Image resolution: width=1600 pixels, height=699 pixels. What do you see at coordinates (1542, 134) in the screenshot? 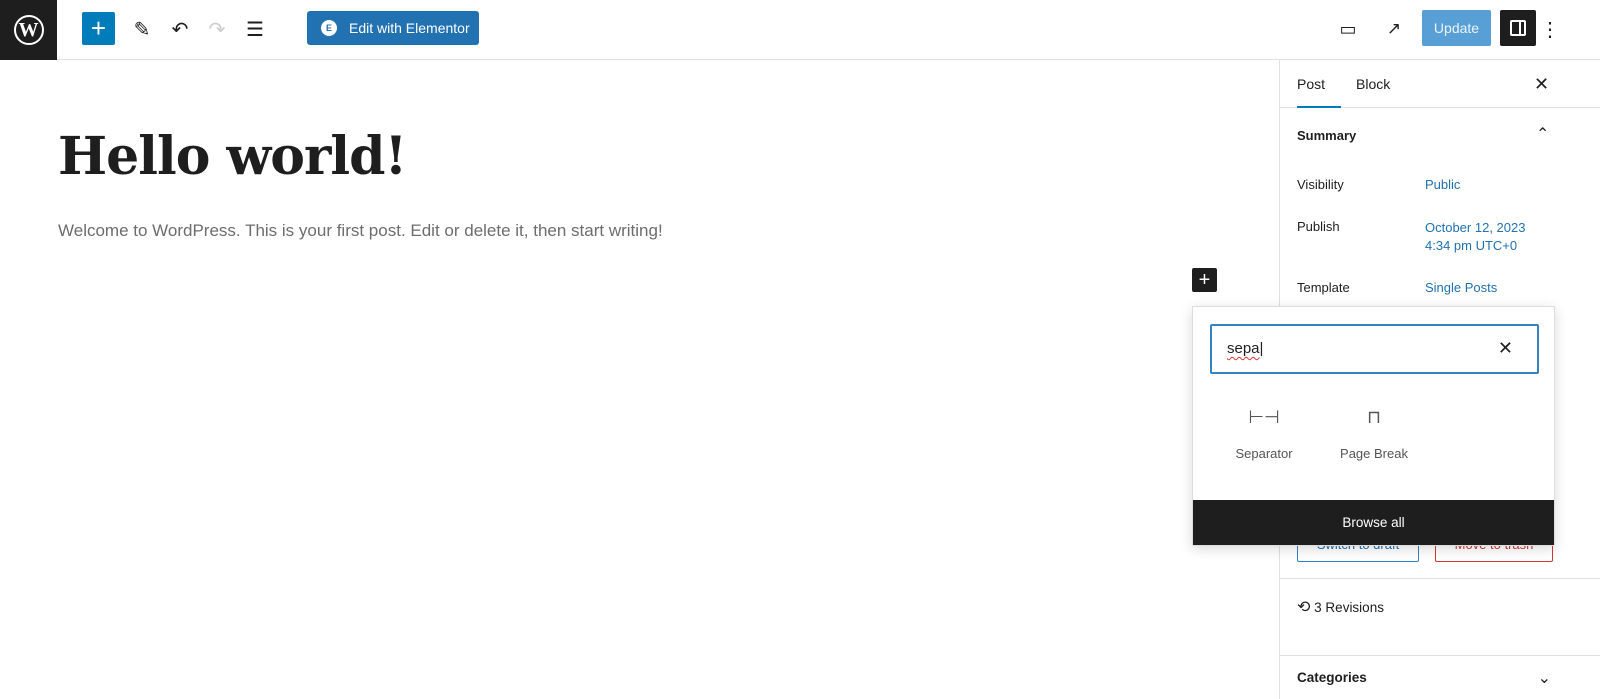
I see `chevron-up-icon: ⌃` at bounding box center [1542, 134].